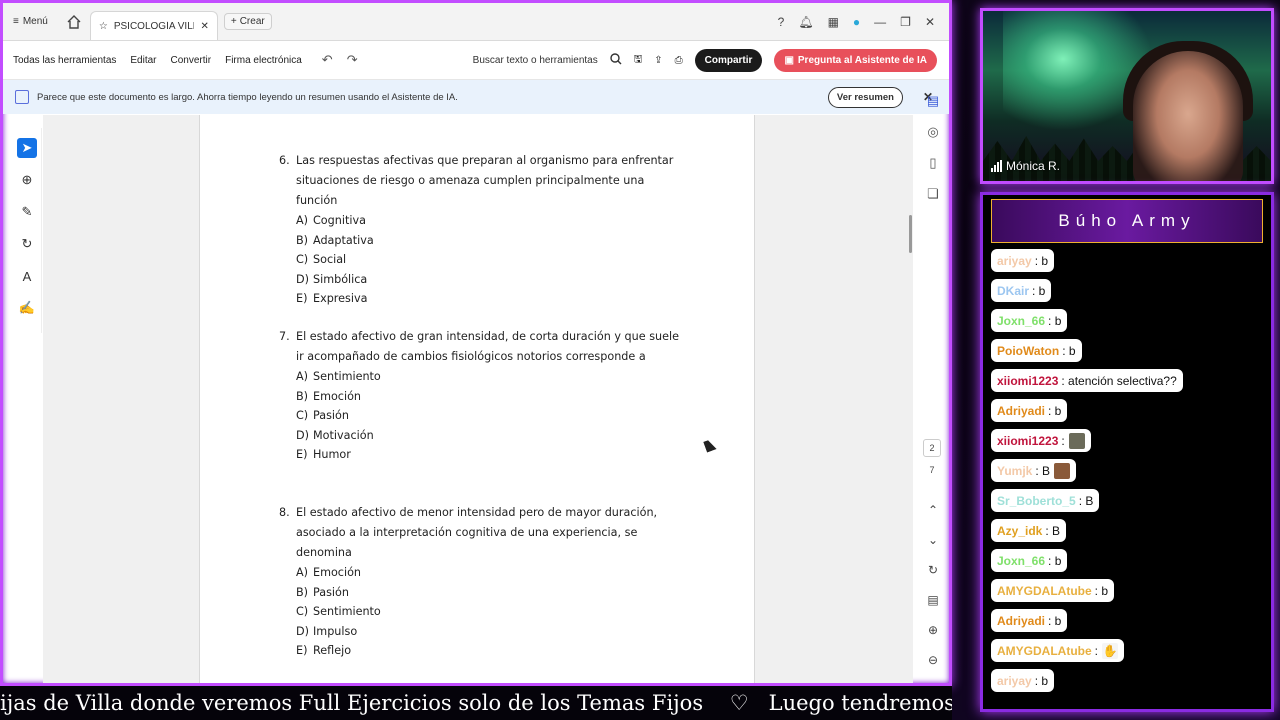  I want to click on option-text: Simbólica, so click(340, 279).